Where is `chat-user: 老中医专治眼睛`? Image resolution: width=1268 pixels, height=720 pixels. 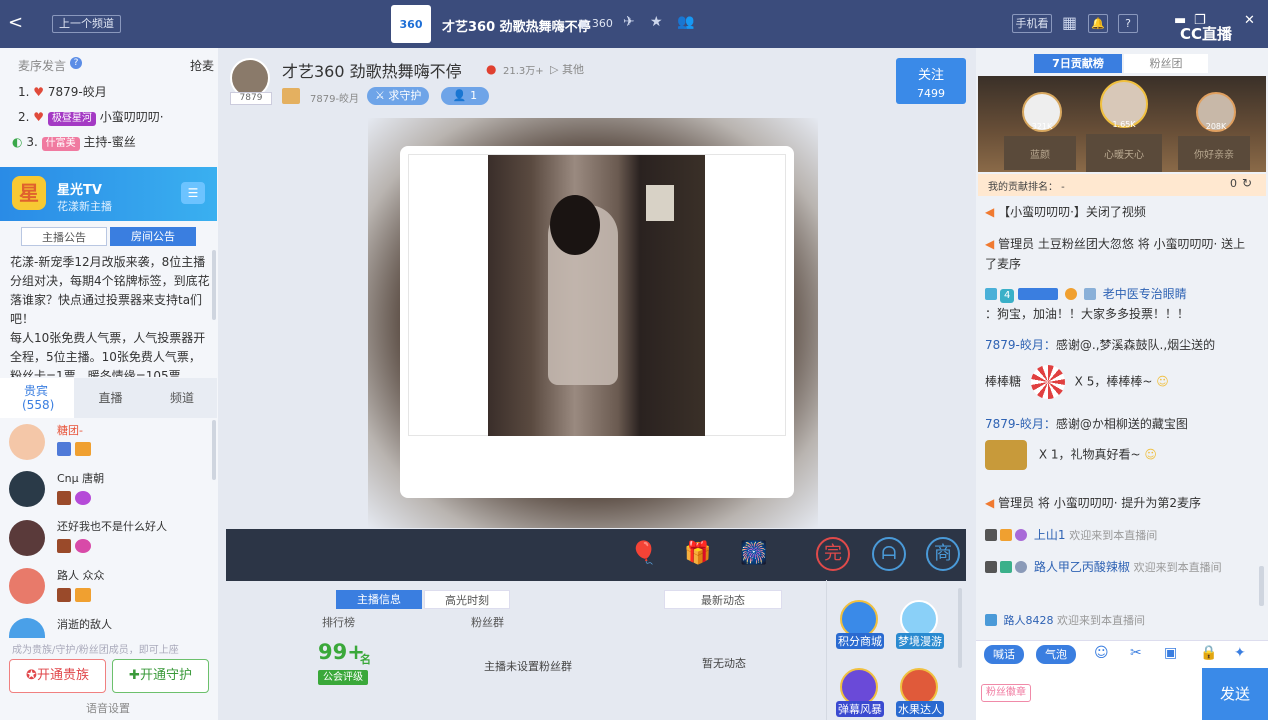 chat-user: 老中医专治眼睛 is located at coordinates (1145, 294).